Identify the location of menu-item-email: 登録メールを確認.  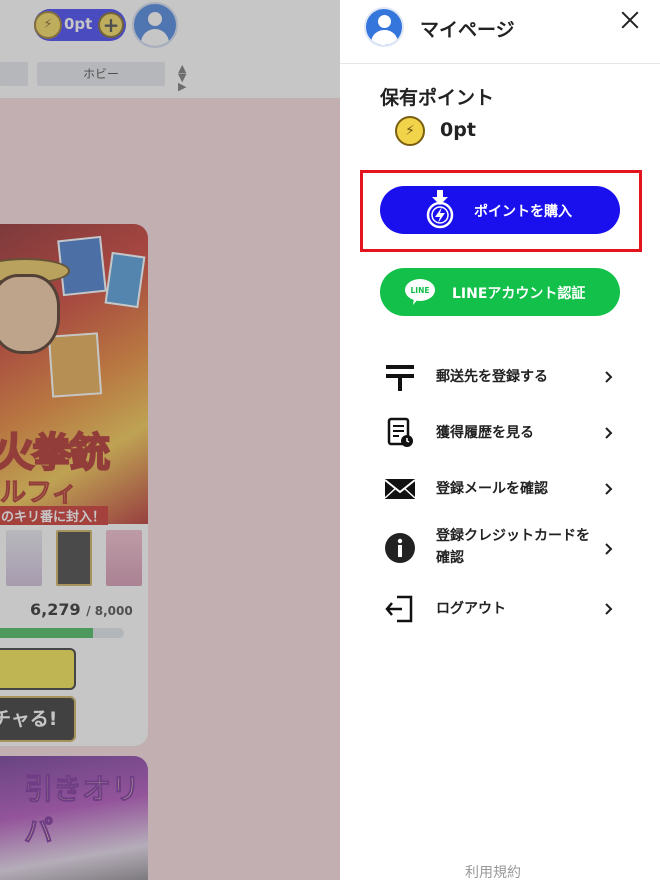
(500, 489).